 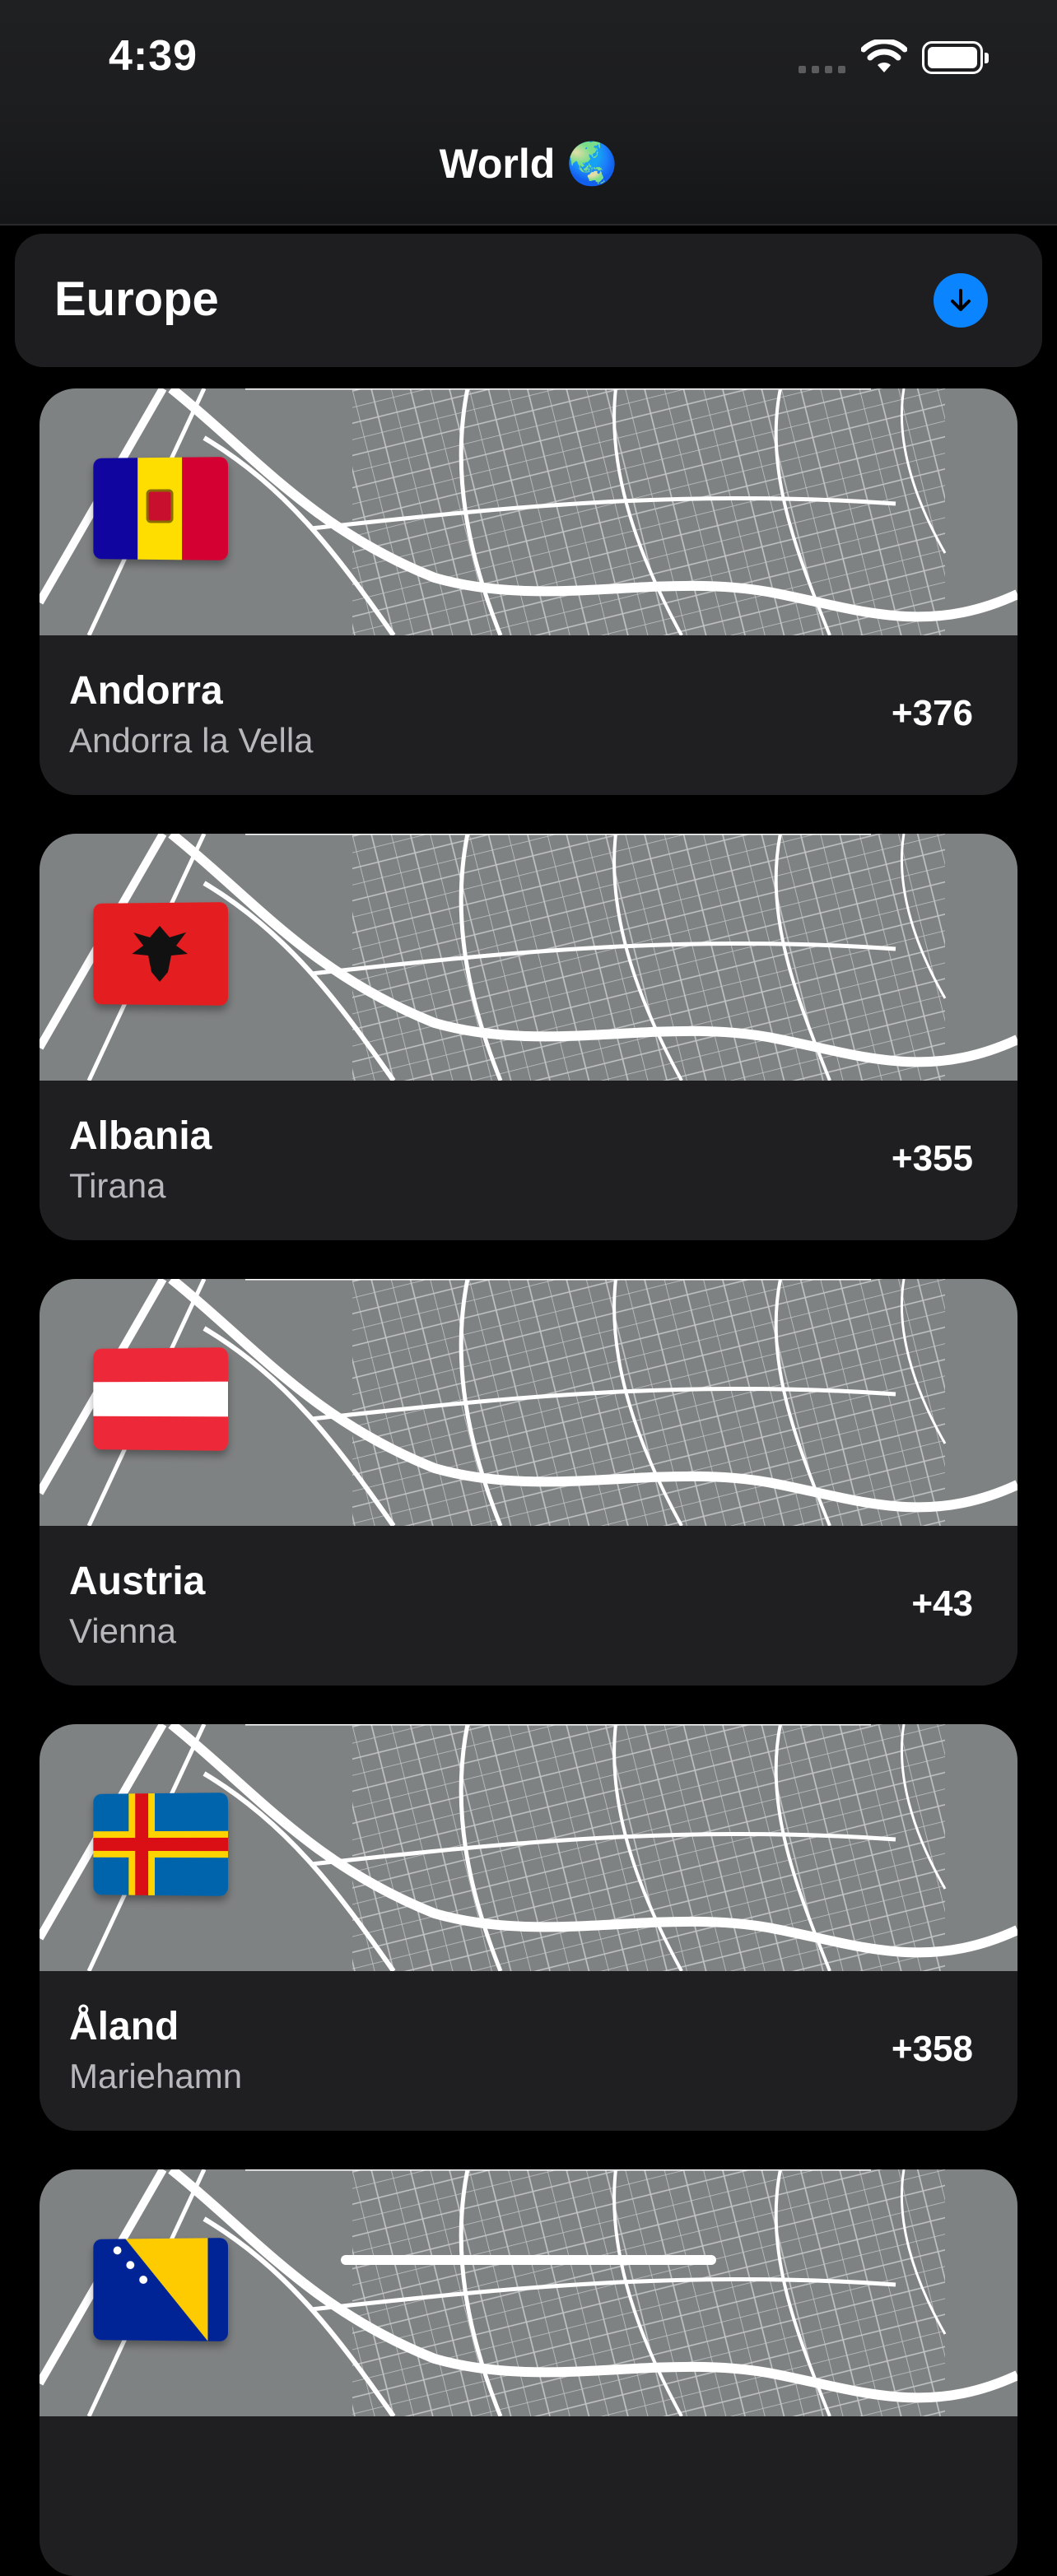 I want to click on flag-aland-icon, so click(x=160, y=1844).